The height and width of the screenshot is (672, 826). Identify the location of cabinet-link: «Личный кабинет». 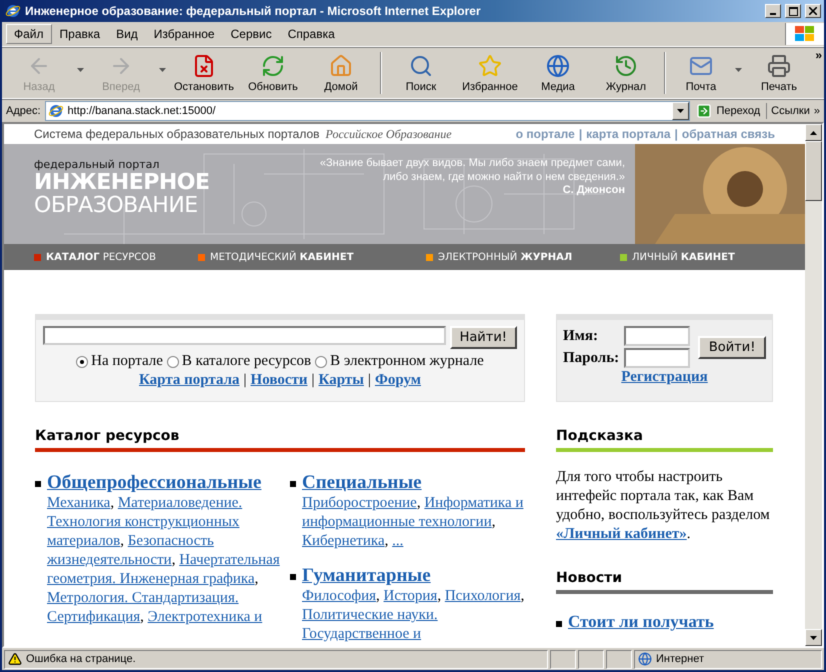
(621, 534).